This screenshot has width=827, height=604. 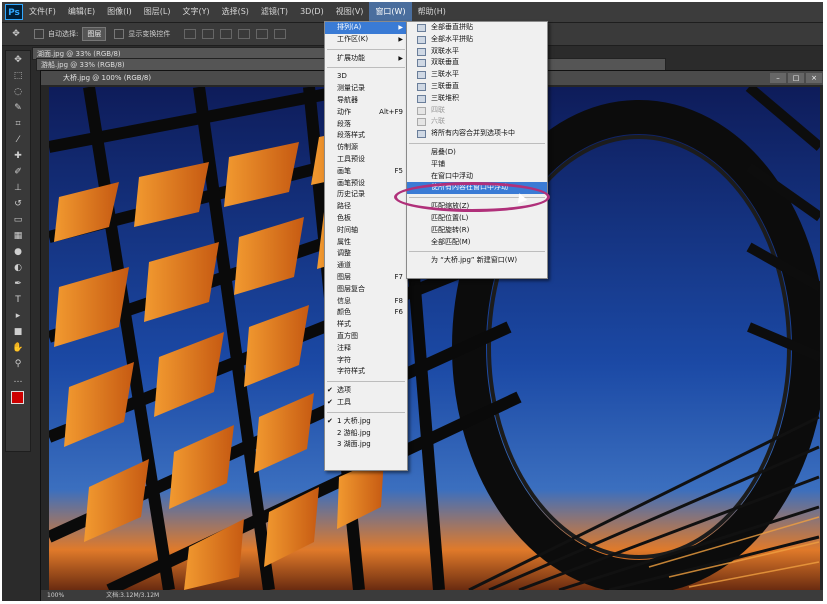 What do you see at coordinates (477, 153) in the screenshot?
I see `menu-item: 层叠(D)` at bounding box center [477, 153].